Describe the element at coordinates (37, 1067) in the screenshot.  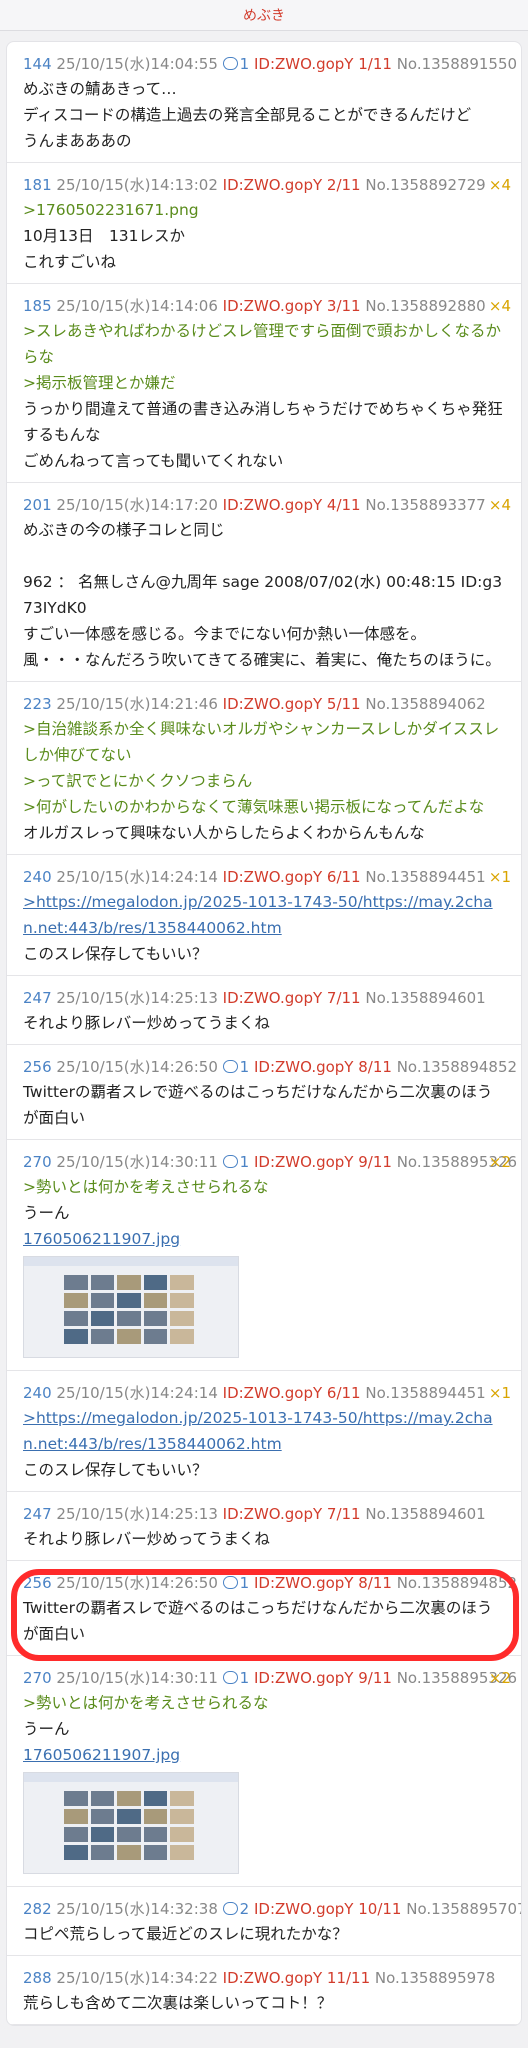
I see `post-number: 256` at that location.